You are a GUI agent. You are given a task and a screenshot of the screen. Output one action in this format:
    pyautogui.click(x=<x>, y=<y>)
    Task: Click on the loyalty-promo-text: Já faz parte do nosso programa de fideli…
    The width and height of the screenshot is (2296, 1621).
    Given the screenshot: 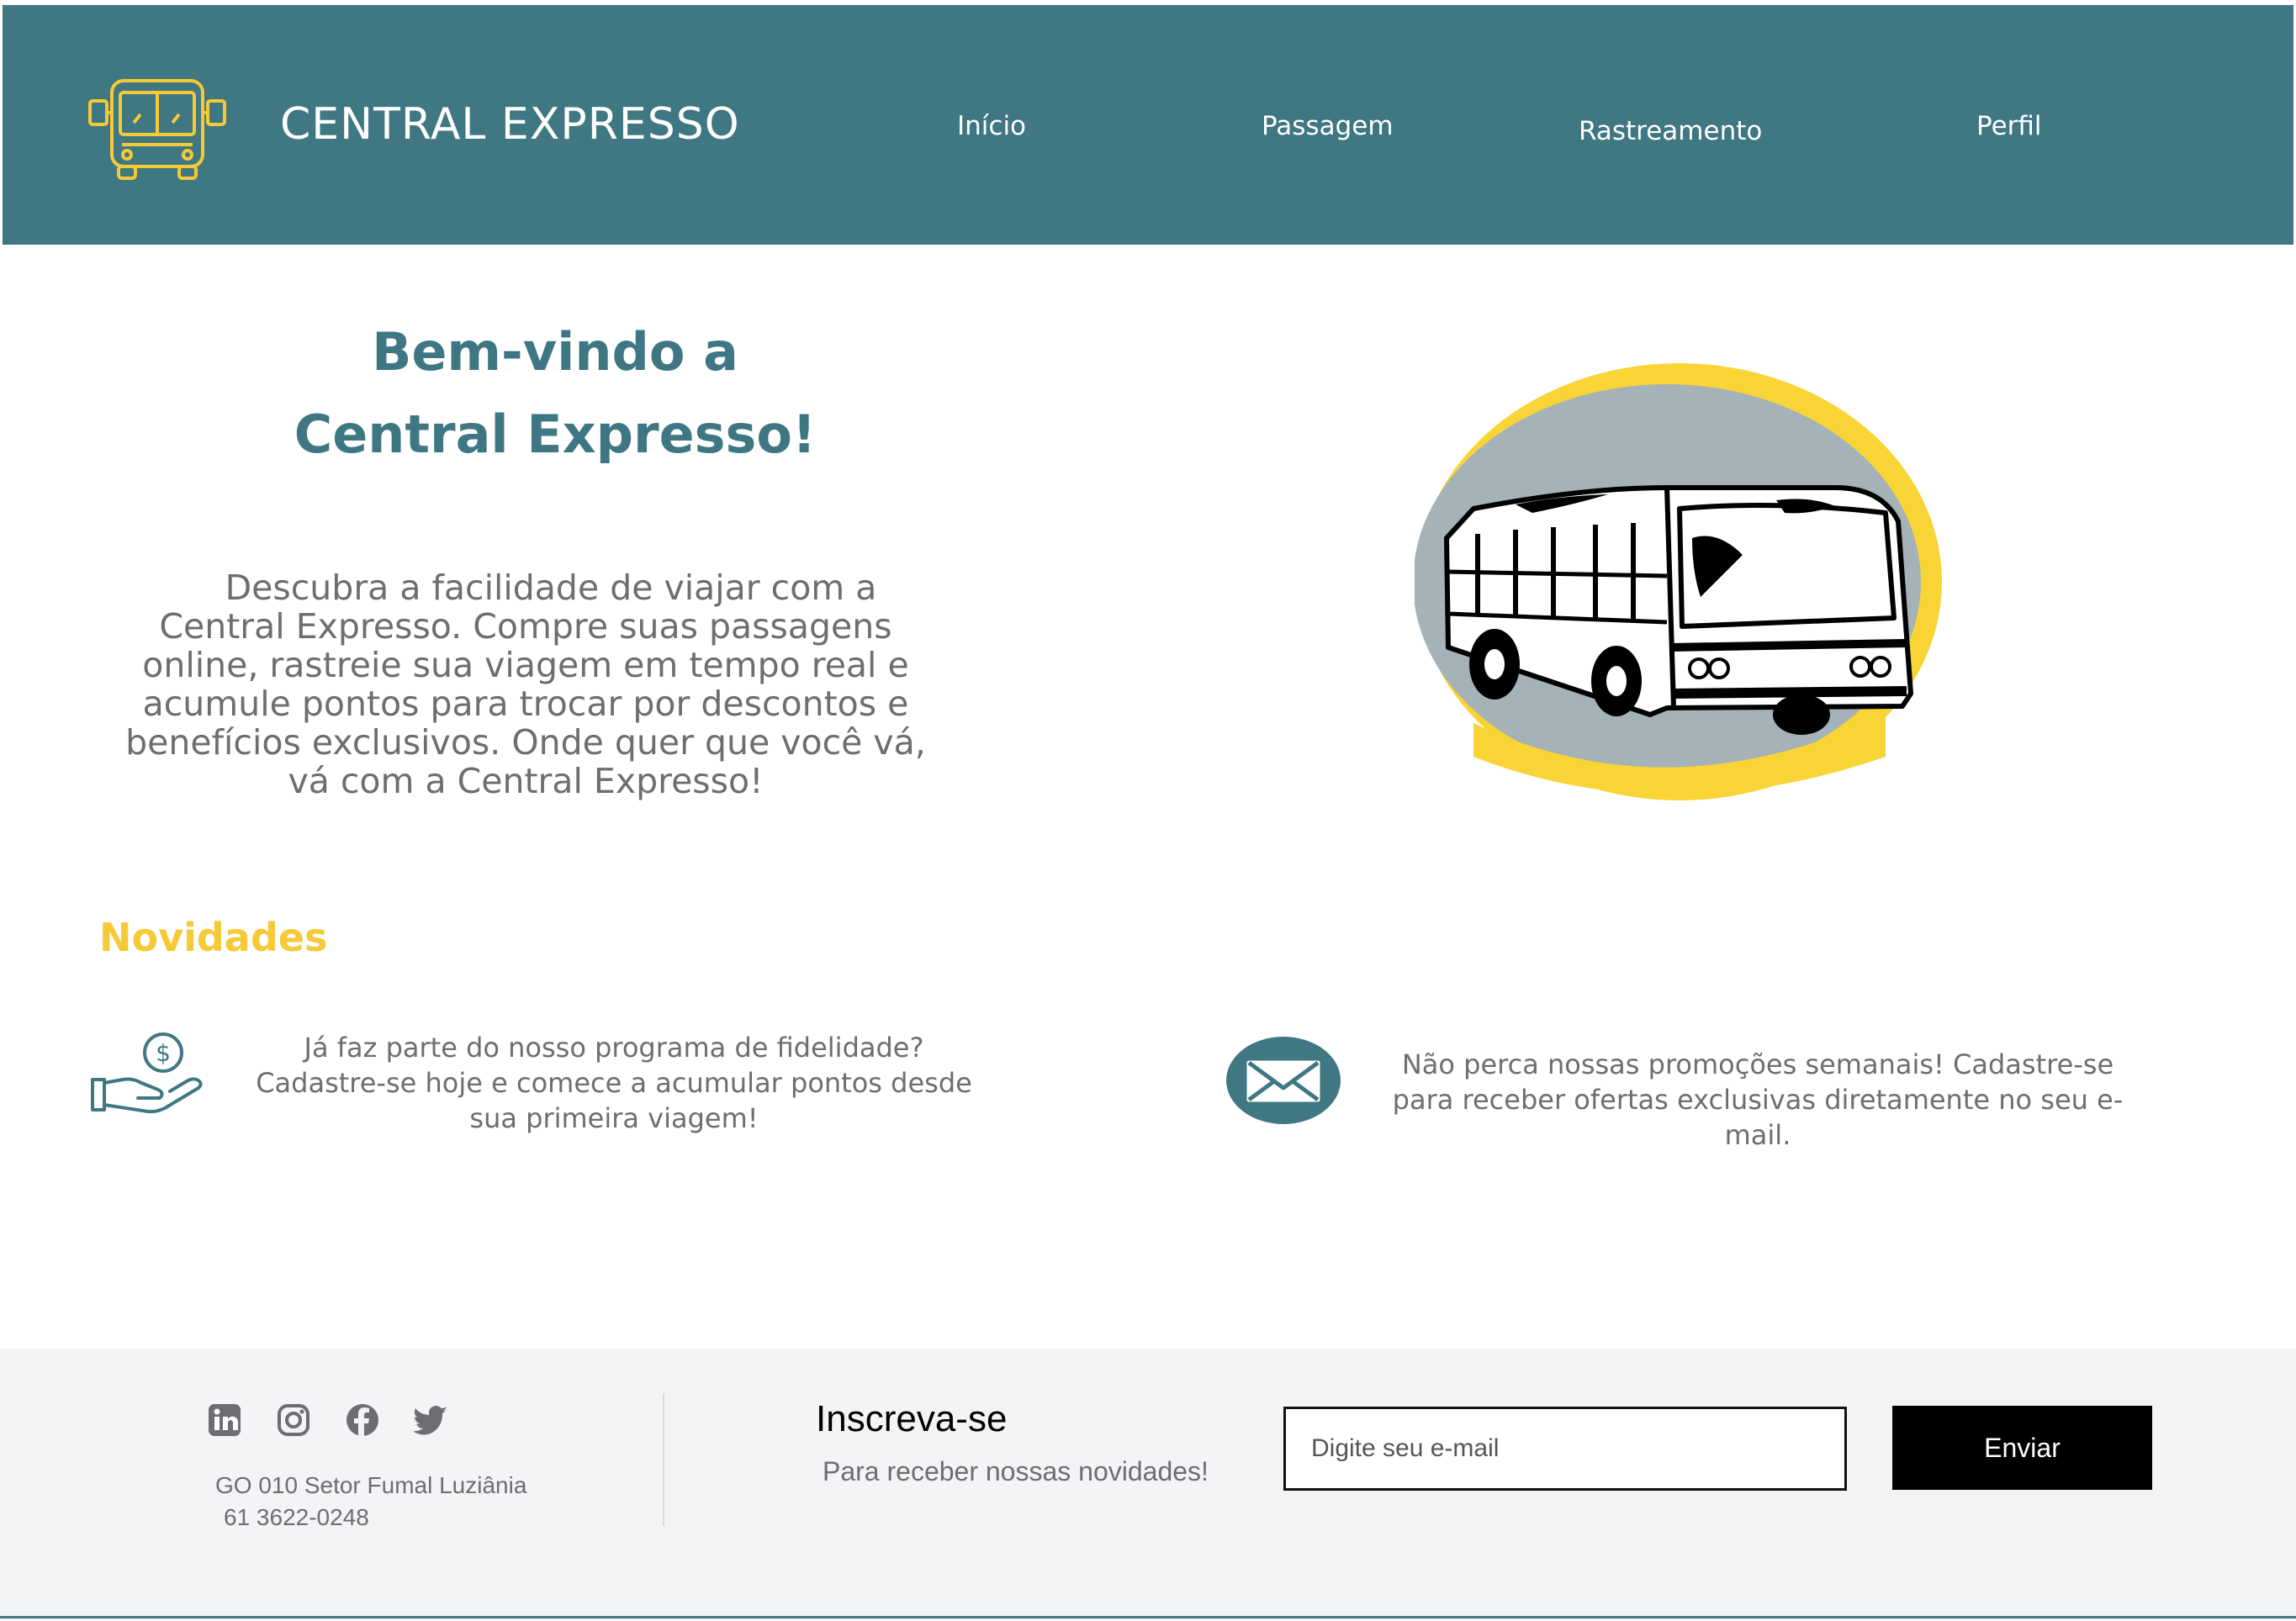 What is the action you would take?
    pyautogui.click(x=614, y=1083)
    